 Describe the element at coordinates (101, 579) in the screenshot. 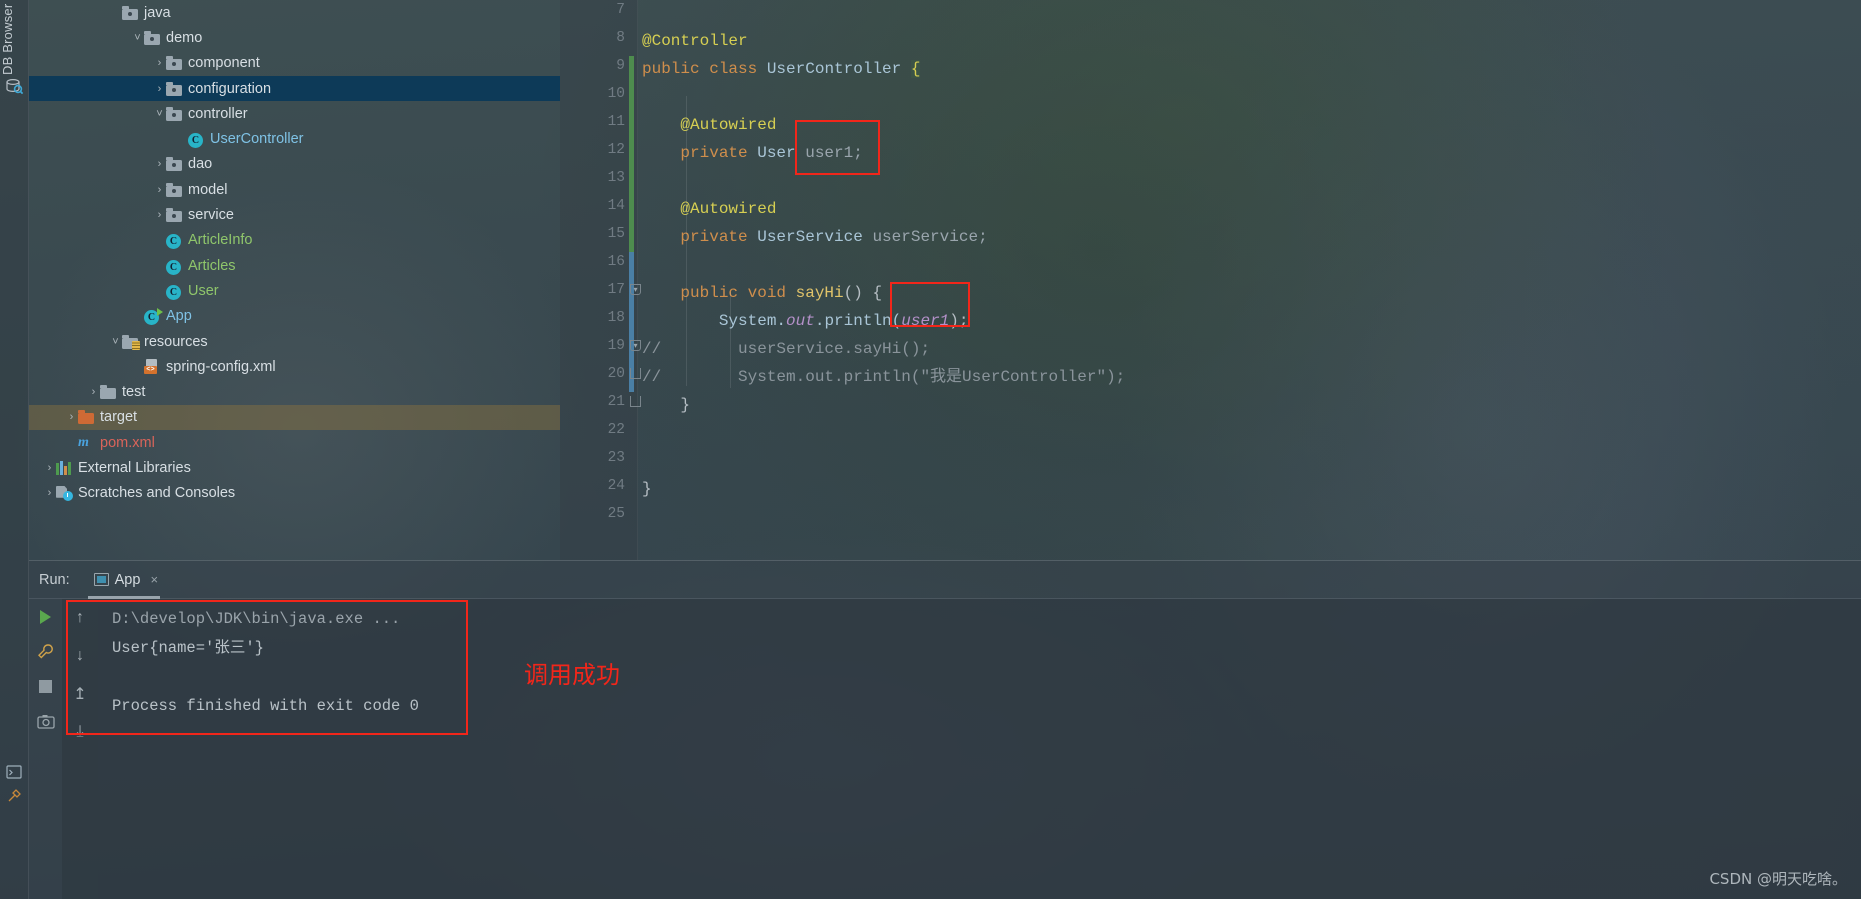

I see `run-config-icon` at that location.